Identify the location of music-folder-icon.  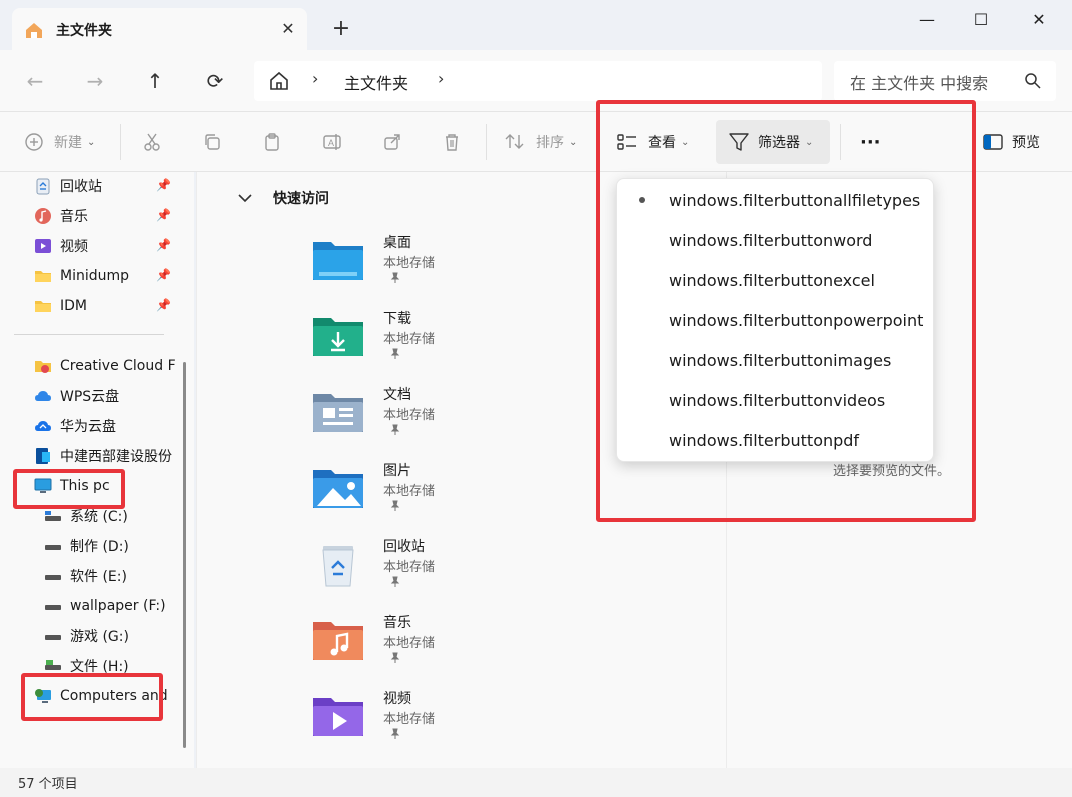
(338, 641).